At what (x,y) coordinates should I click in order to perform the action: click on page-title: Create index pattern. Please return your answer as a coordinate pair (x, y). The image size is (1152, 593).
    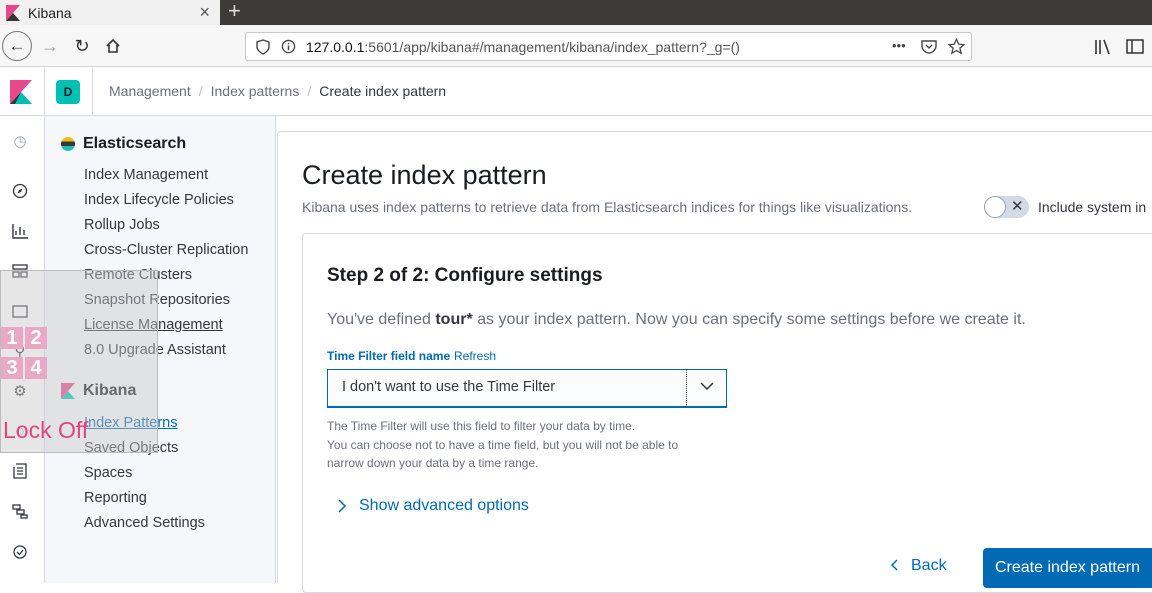
    Looking at the image, I should click on (424, 175).